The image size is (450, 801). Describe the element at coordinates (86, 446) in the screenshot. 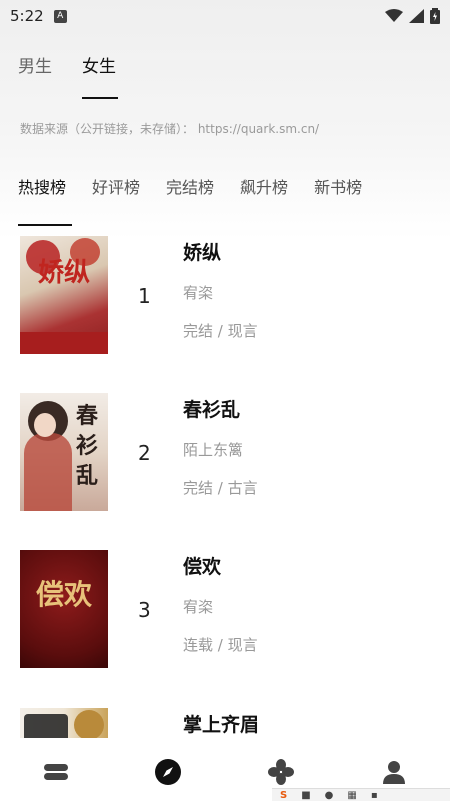

I see `cover-title: 春衫乱` at that location.